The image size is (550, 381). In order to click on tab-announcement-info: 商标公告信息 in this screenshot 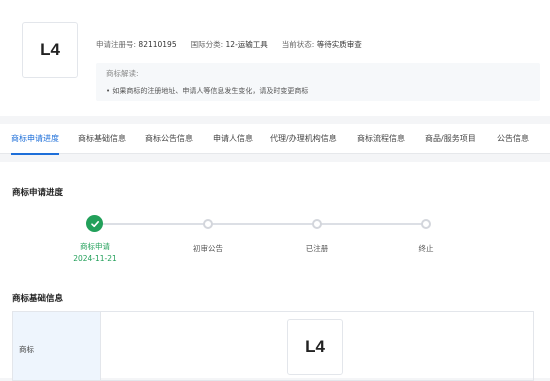, I will do `click(169, 139)`.